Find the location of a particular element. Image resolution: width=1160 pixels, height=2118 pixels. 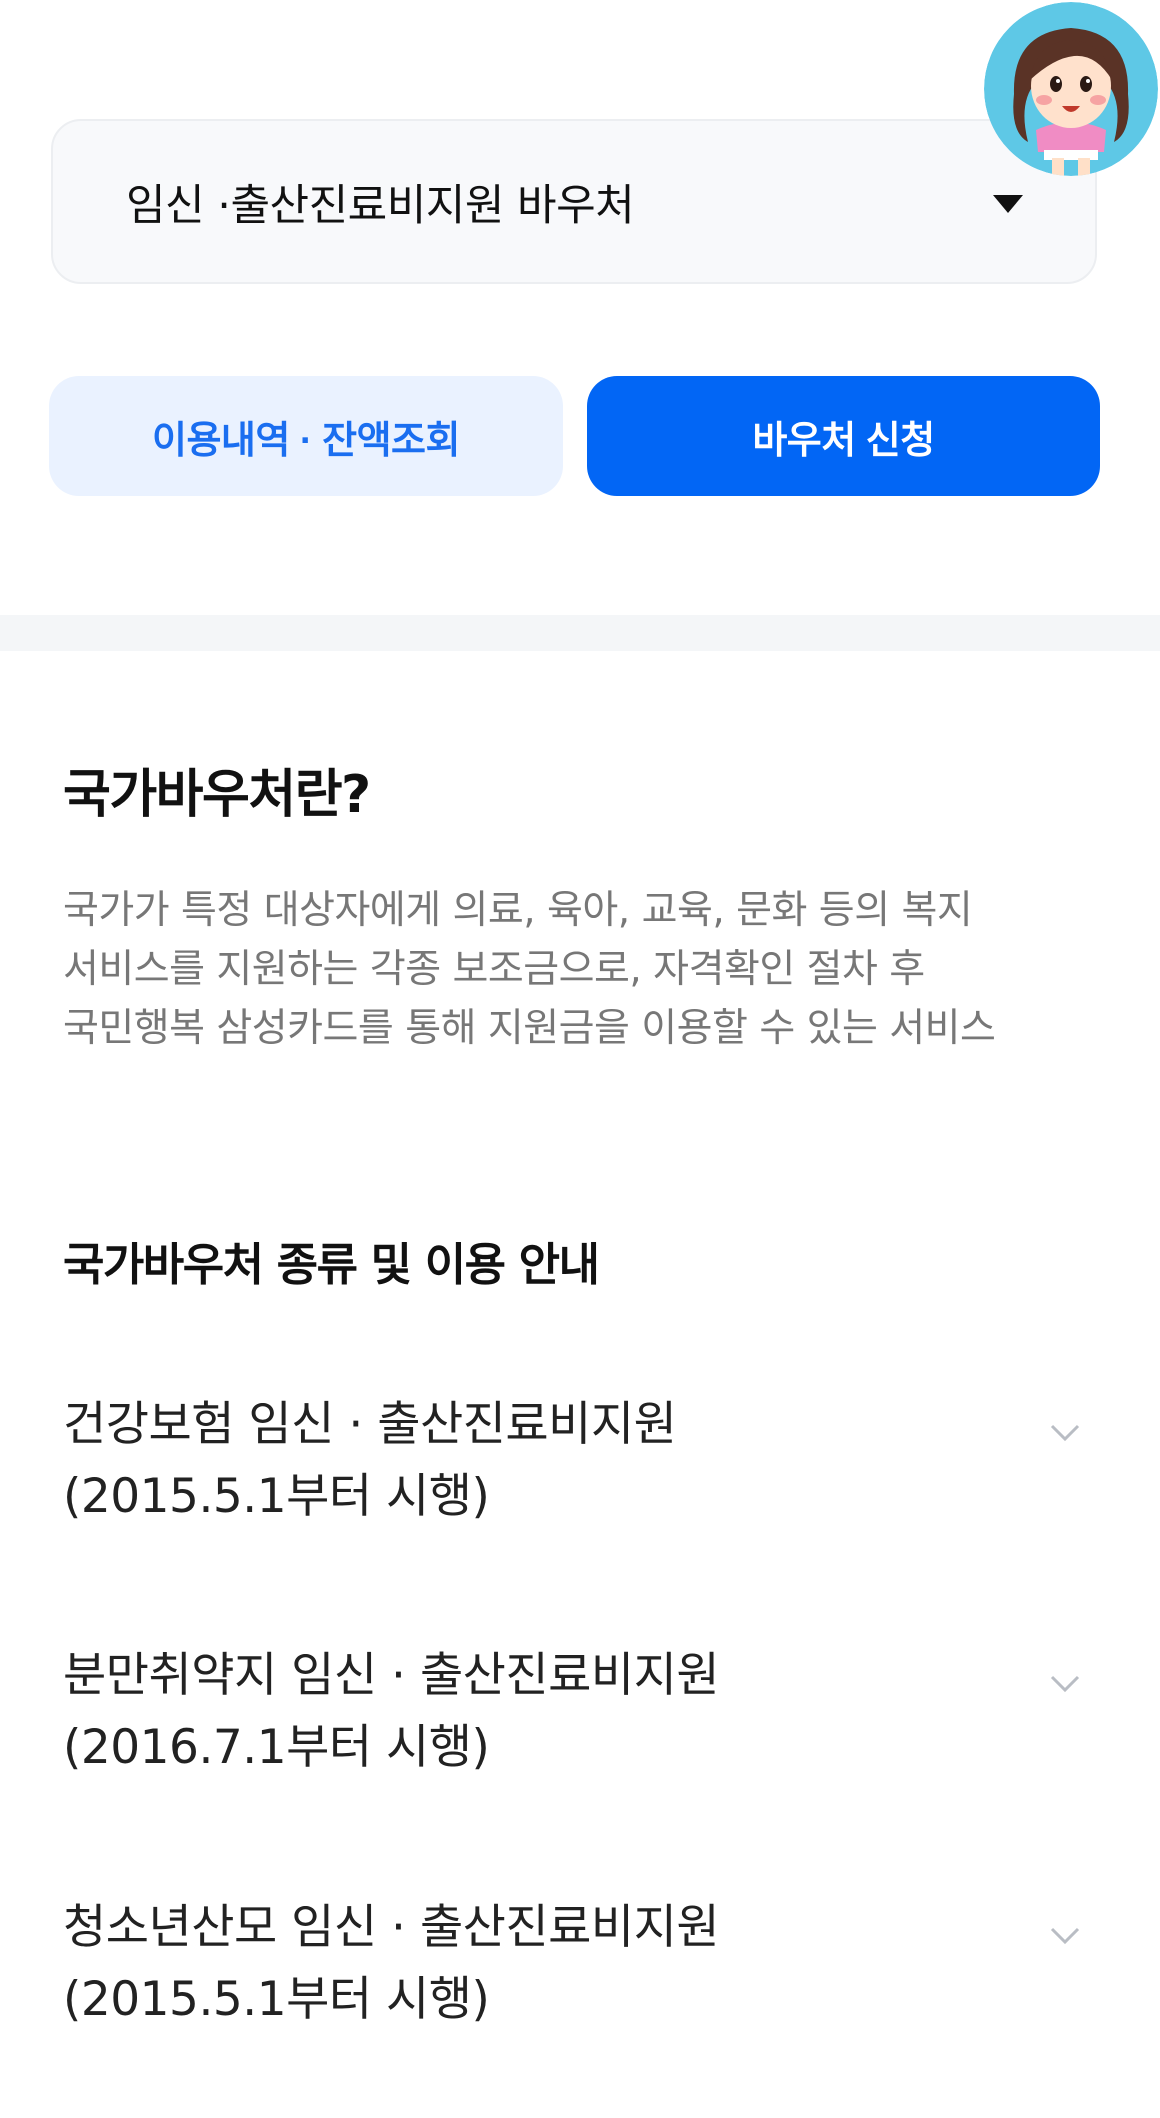

caret-down-icon is located at coordinates (1008, 204).